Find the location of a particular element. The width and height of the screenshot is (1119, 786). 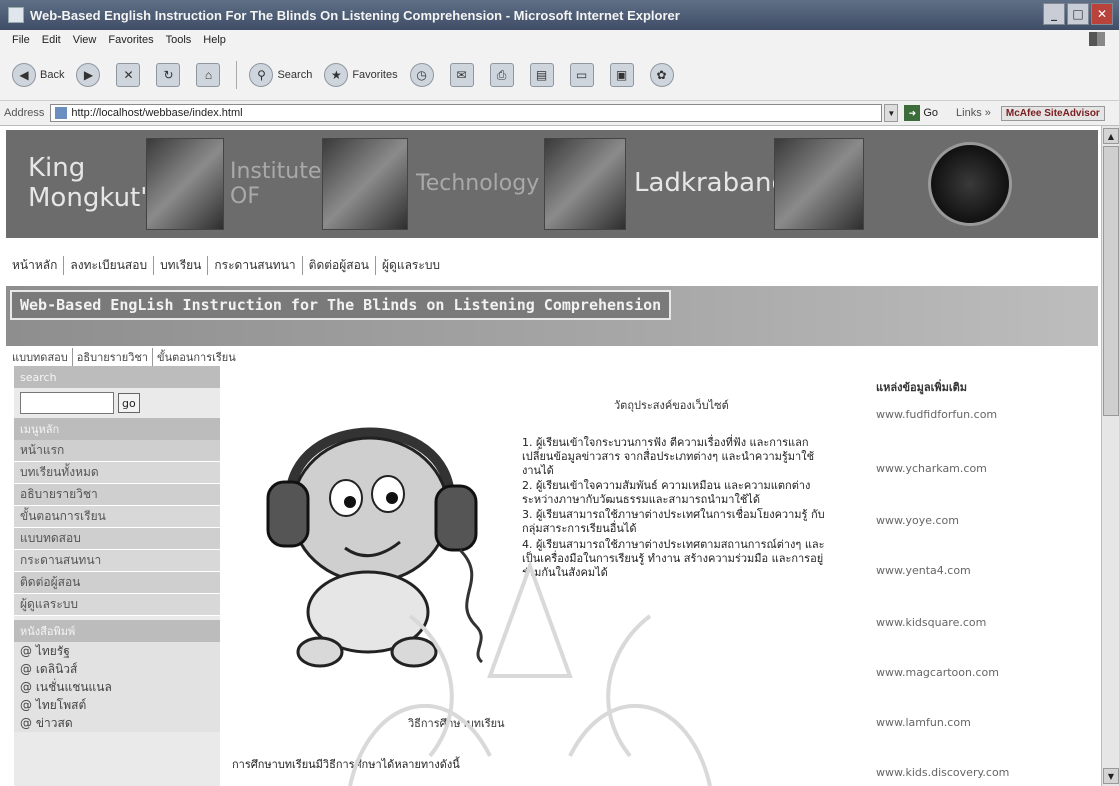

nav-contact-teacher: ติดต่อผู้สอน is located at coordinates (340, 265).